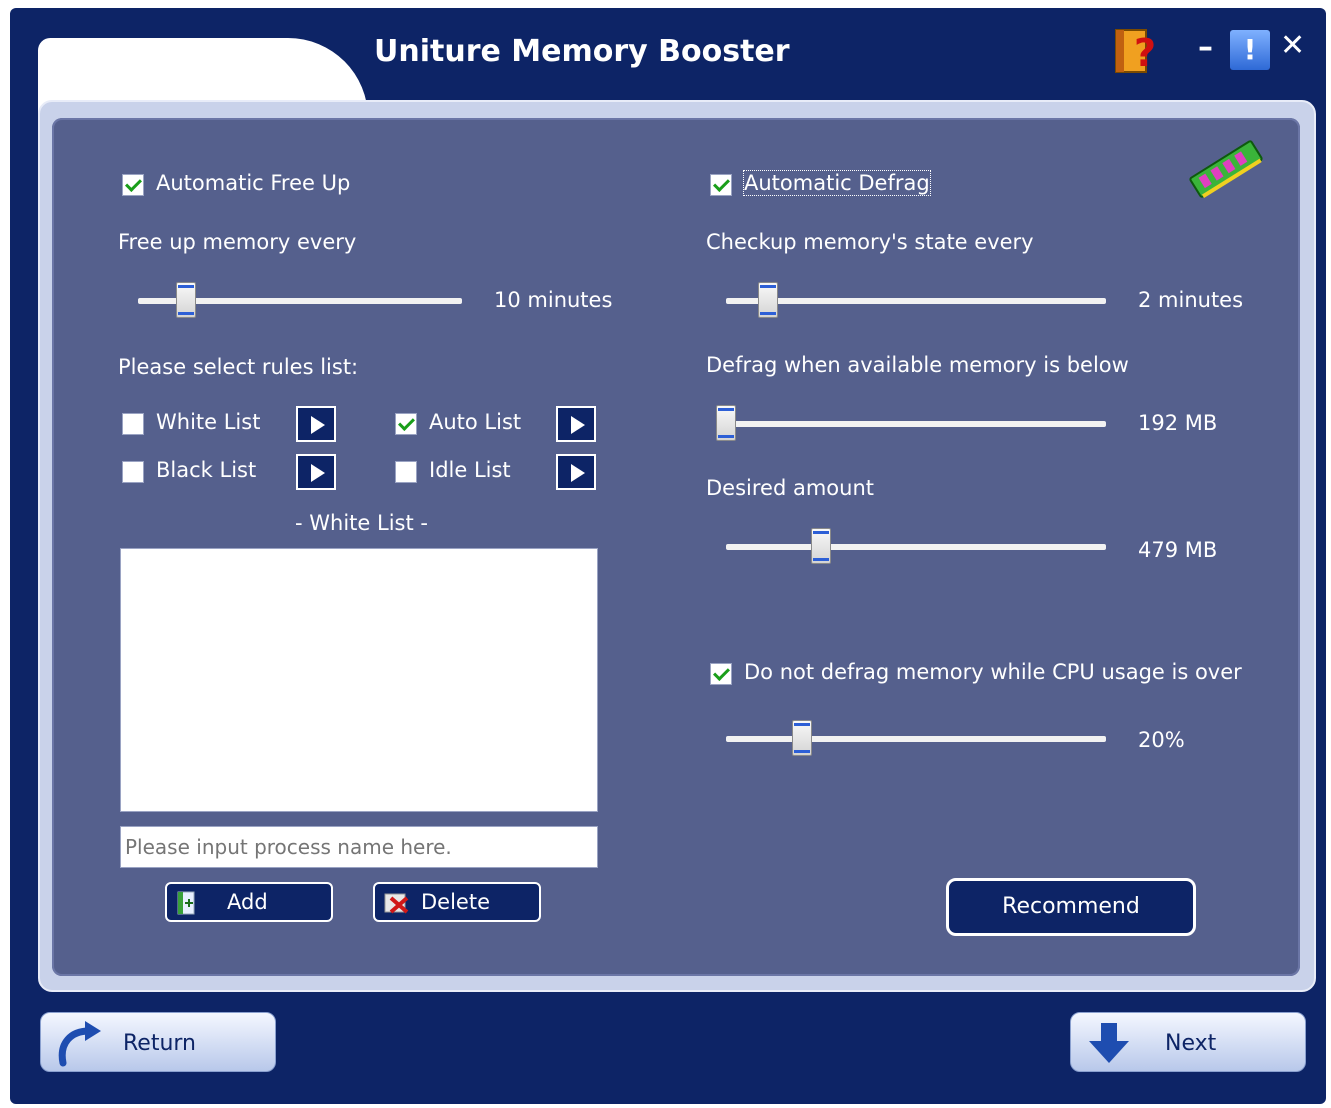 The width and height of the screenshot is (1331, 1108). What do you see at coordinates (406, 424) in the screenshot?
I see `auto-list-checkbox` at bounding box center [406, 424].